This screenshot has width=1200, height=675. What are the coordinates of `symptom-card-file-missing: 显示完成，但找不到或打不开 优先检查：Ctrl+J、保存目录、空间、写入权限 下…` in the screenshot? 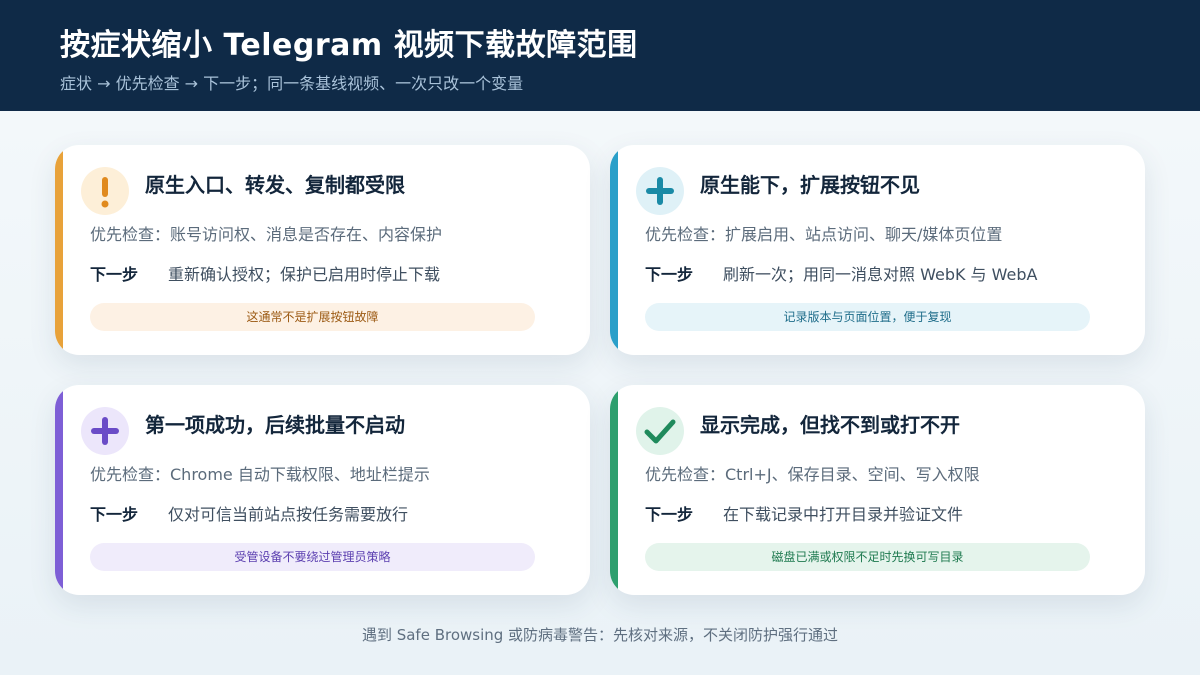 It's located at (877, 490).